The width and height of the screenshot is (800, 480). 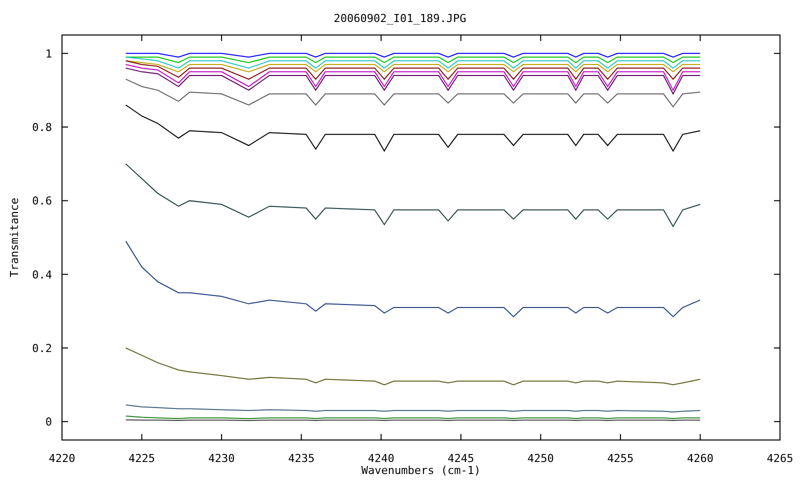 What do you see at coordinates (48, 422) in the screenshot?
I see `tick-label: 0` at bounding box center [48, 422].